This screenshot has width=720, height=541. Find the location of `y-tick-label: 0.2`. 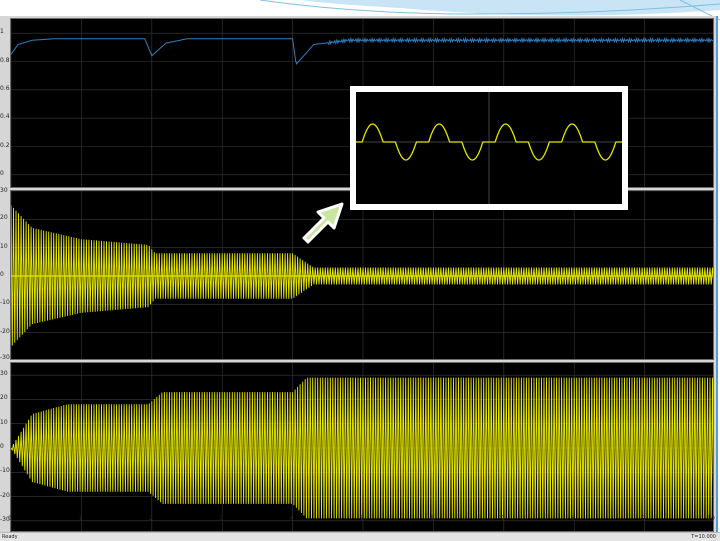

y-tick-label: 0.2 is located at coordinates (5, 145).